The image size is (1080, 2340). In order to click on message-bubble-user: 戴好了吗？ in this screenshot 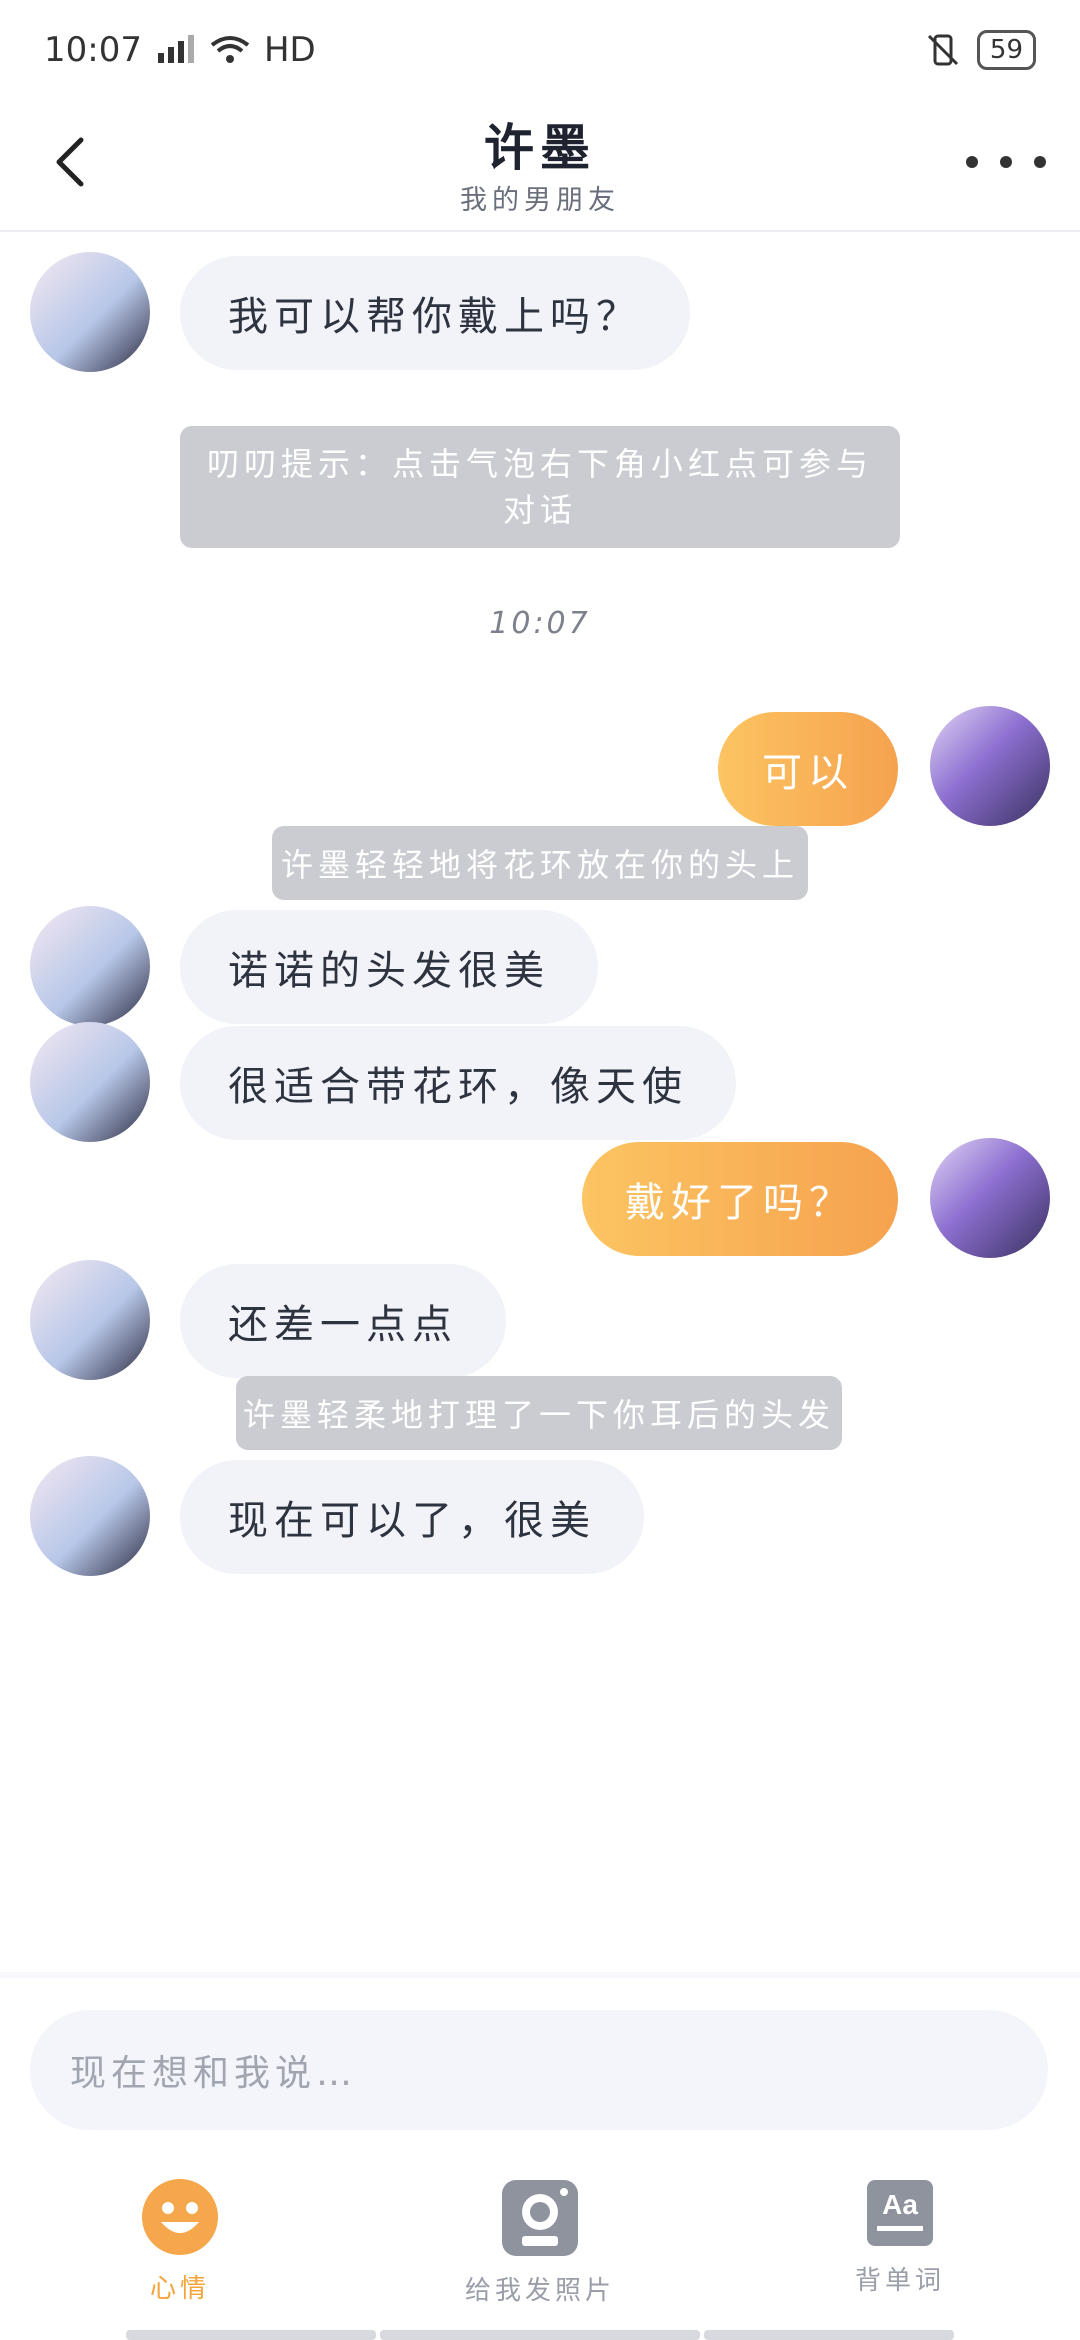, I will do `click(740, 1199)`.